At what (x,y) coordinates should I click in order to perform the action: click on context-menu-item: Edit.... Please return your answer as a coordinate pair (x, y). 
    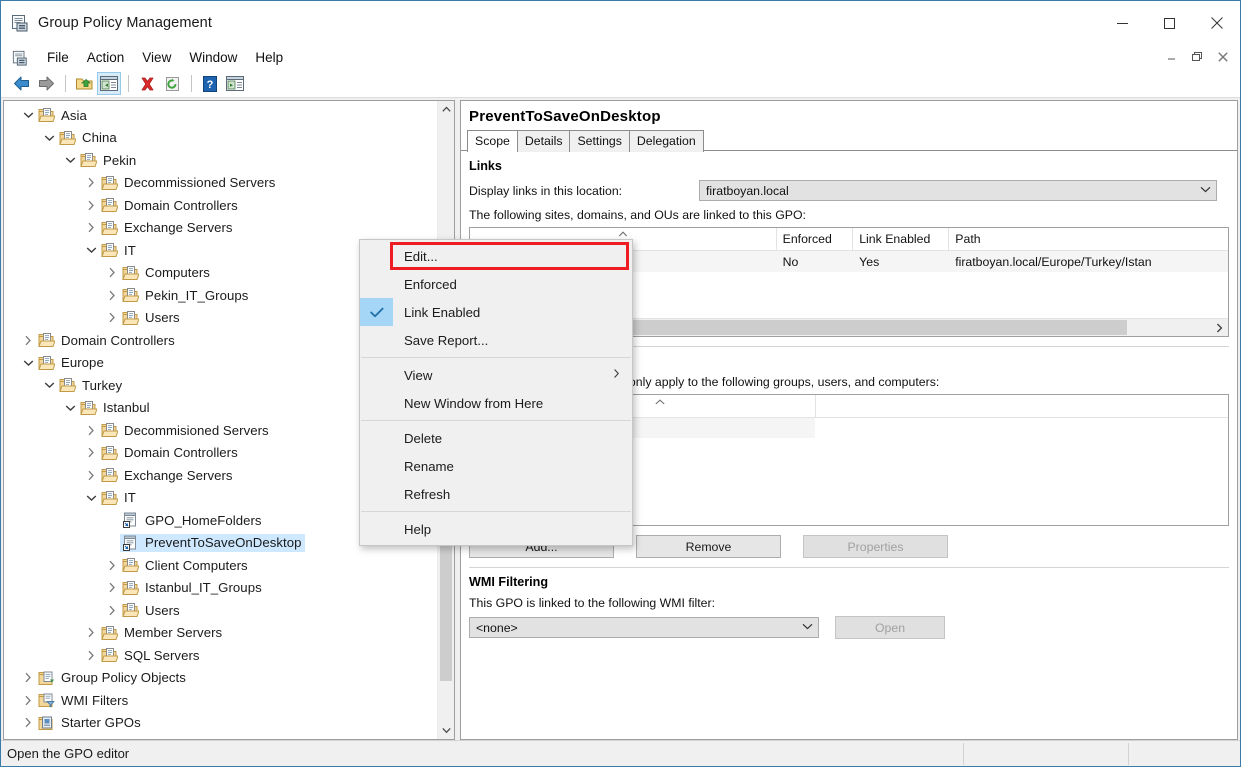
    Looking at the image, I should click on (496, 256).